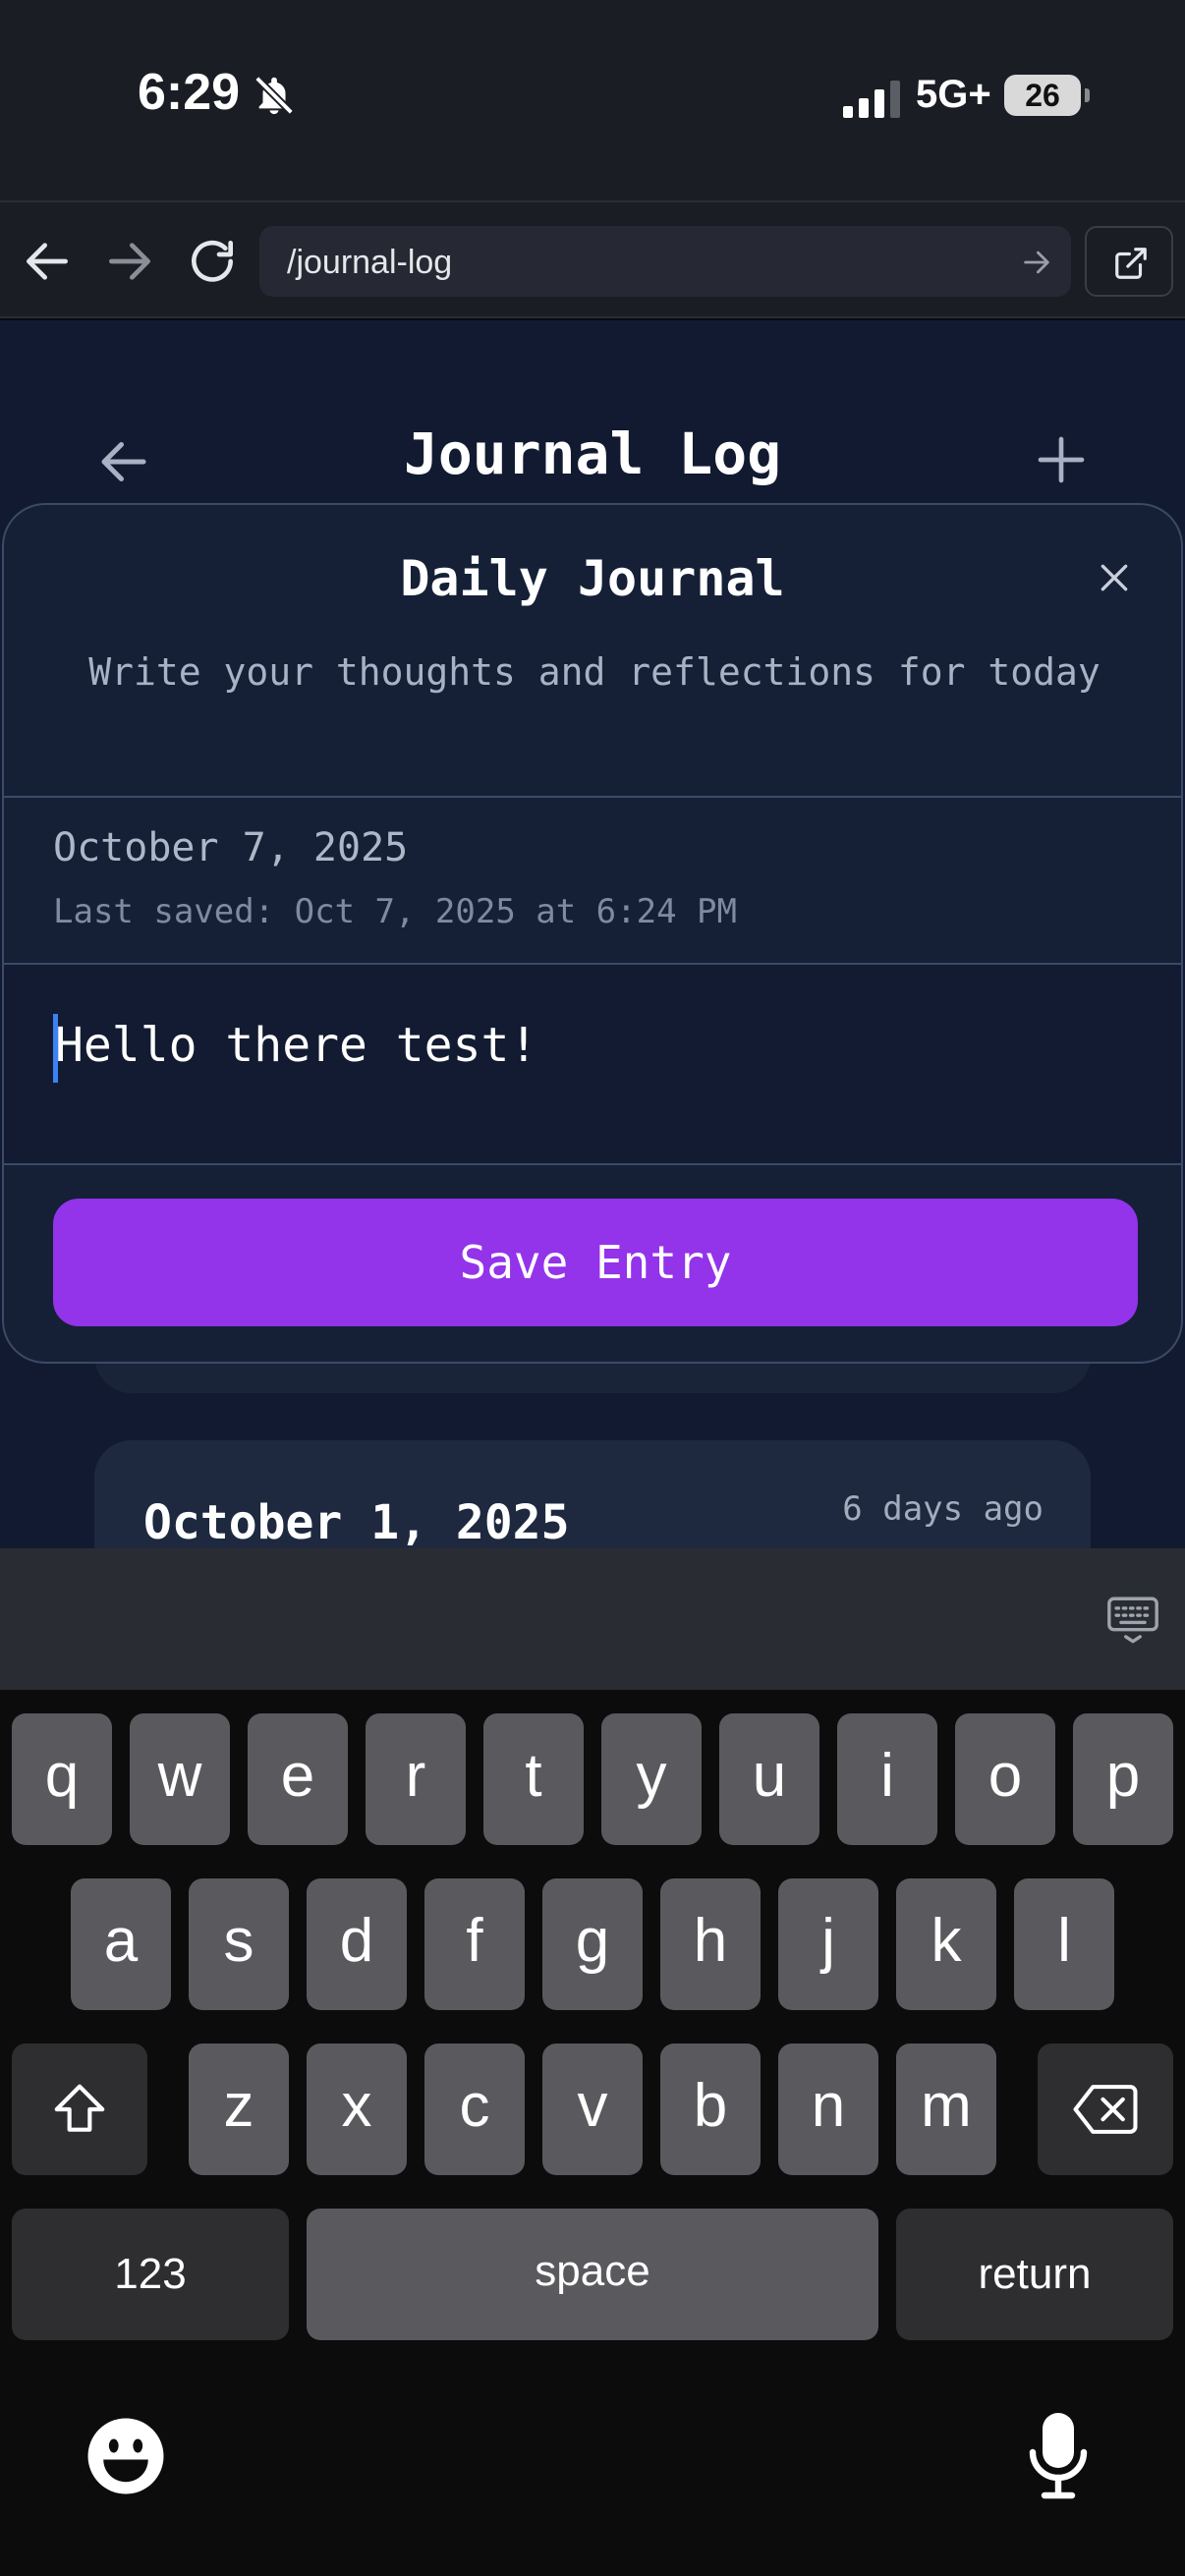  Describe the element at coordinates (48, 261) in the screenshot. I see `back-arrow-icon` at that location.